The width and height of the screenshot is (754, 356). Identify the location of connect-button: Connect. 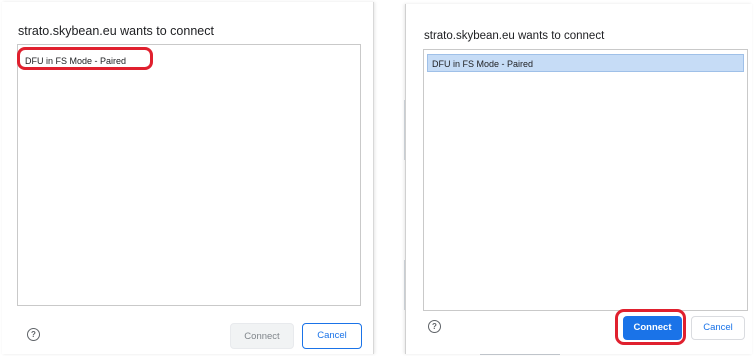
(652, 328).